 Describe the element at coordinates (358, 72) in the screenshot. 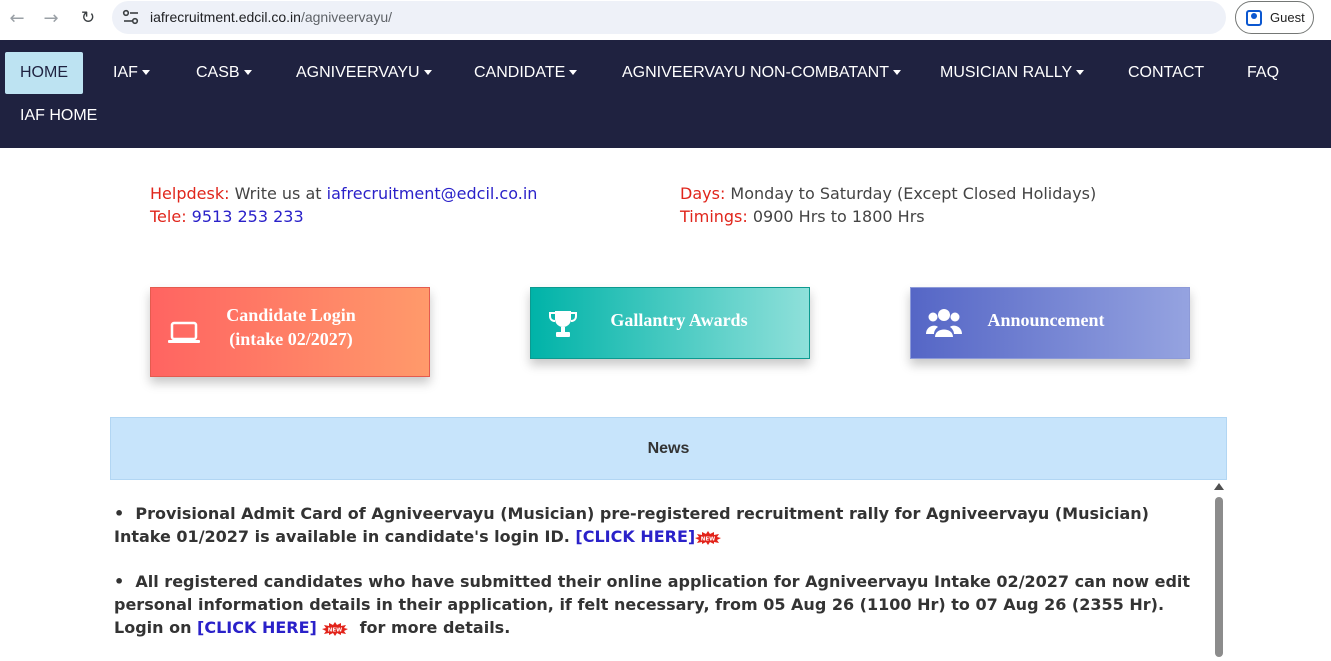

I see `nav-agniveervayu-label: AGNIVEERVAYU` at that location.